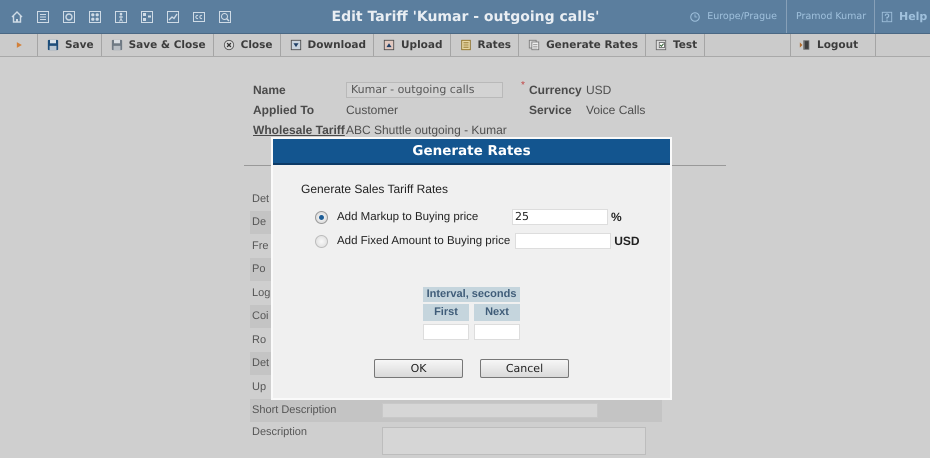 Image resolution: width=930 pixels, height=458 pixels. What do you see at coordinates (247, 45) in the screenshot?
I see `toolbar-button: Close` at bounding box center [247, 45].